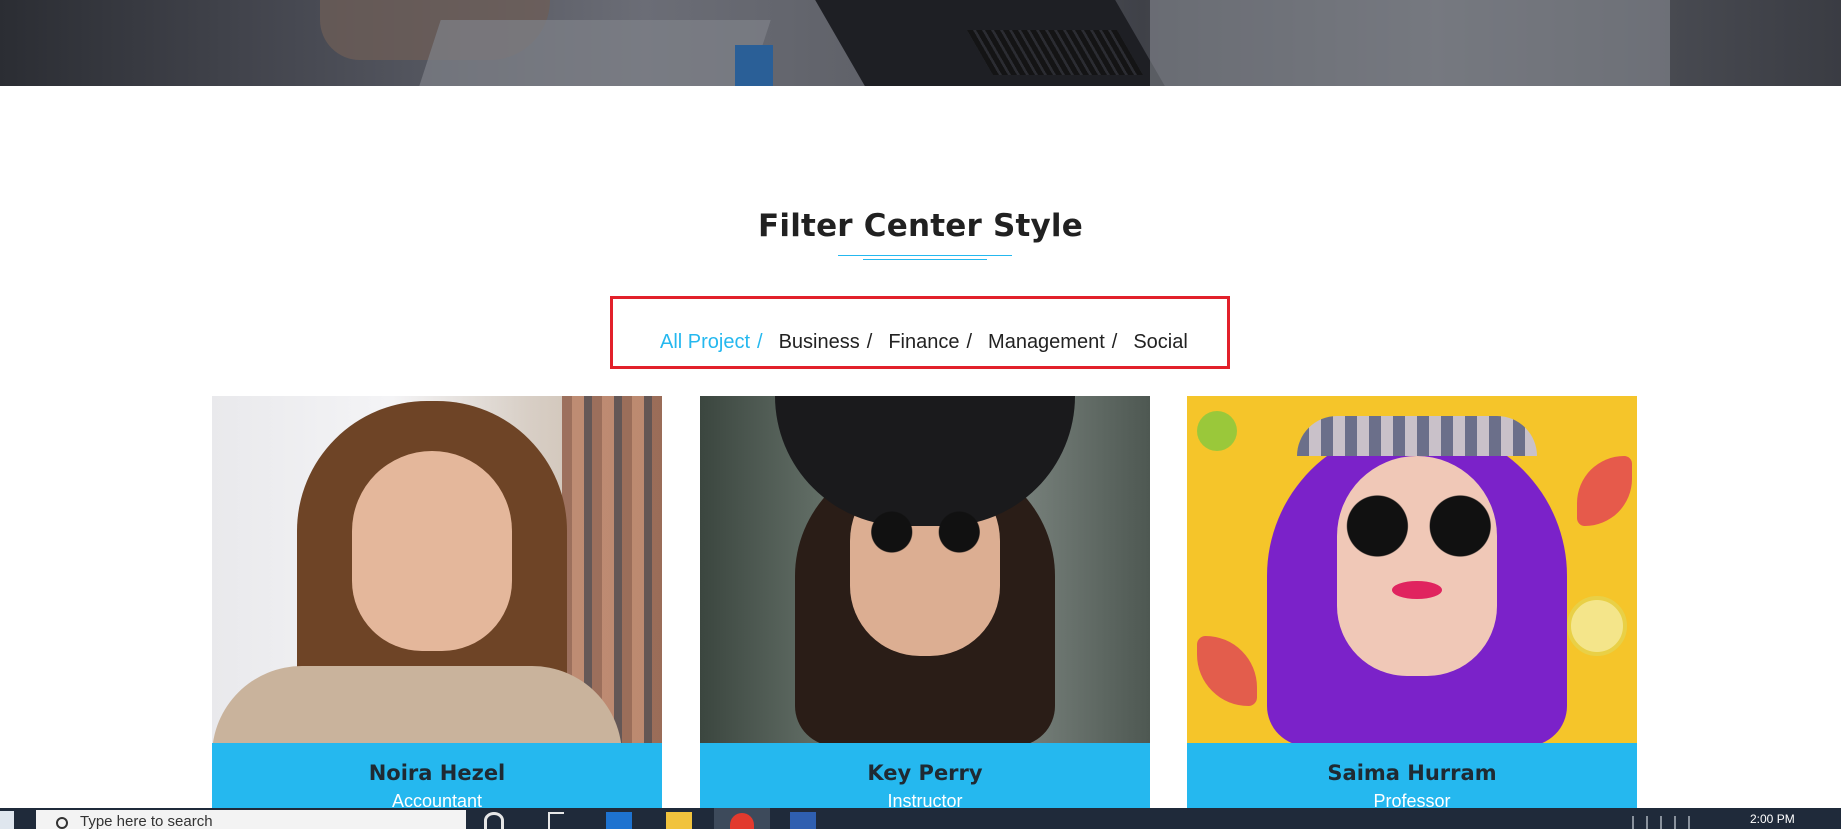  I want to click on filter-management: Management /, so click(1060, 342).